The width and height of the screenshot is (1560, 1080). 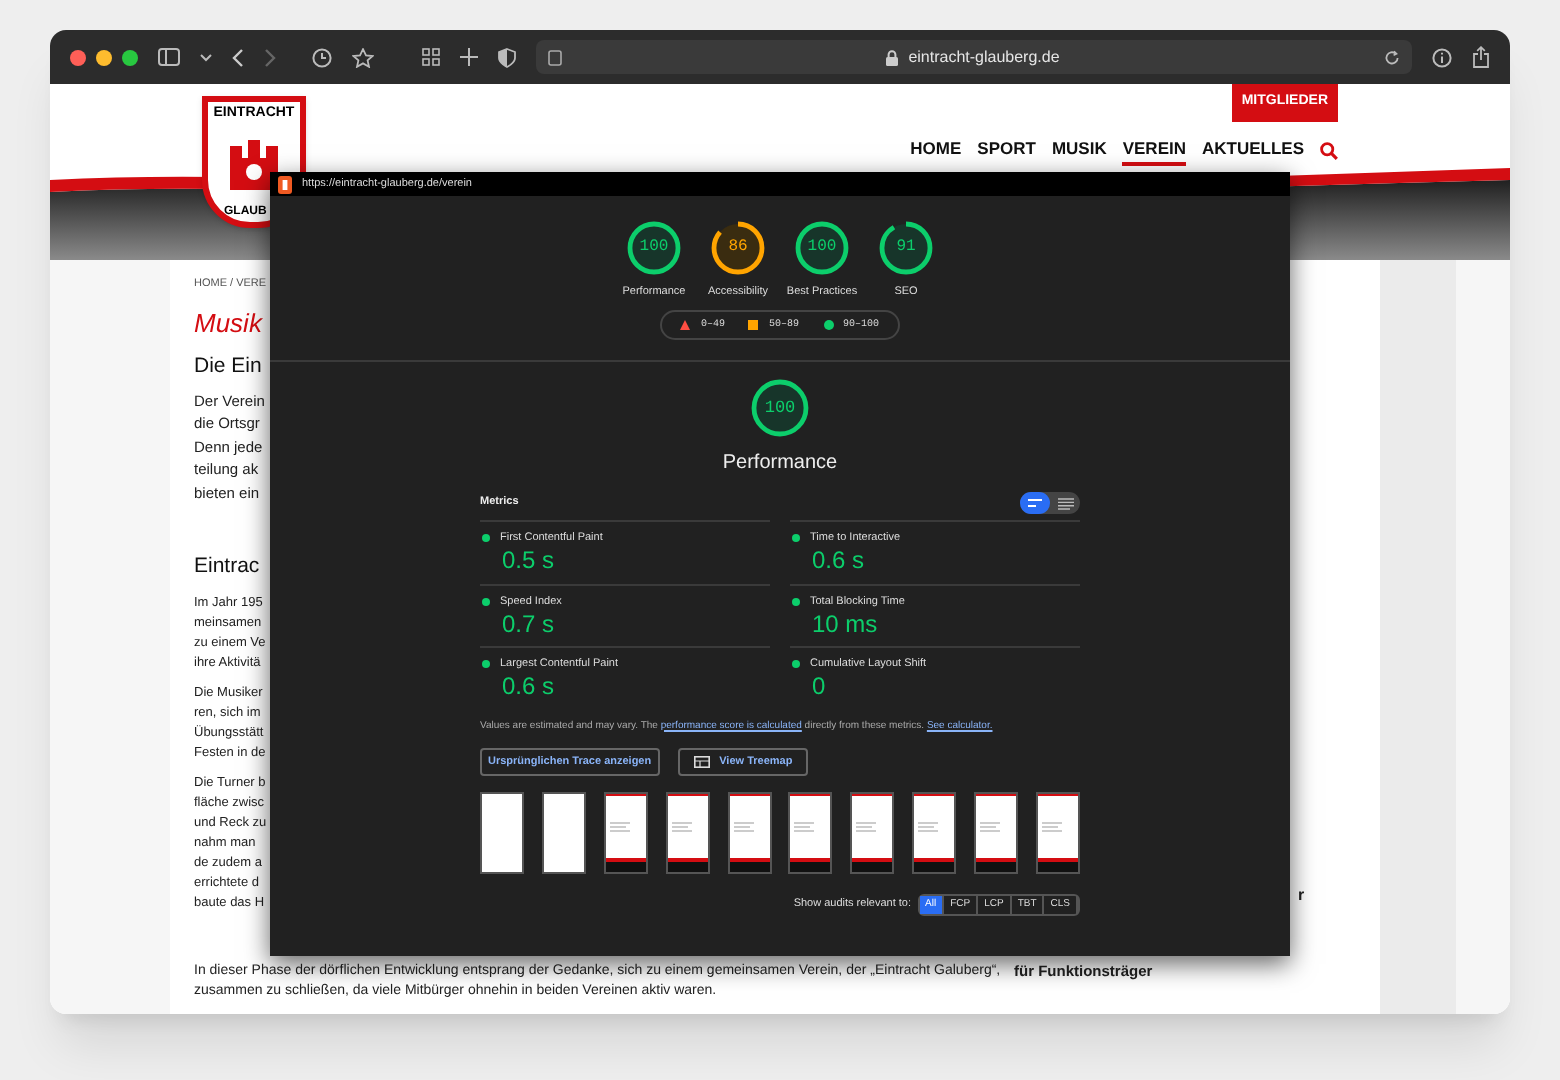 What do you see at coordinates (845, 623) in the screenshot?
I see `metric-value: 10 ms` at bounding box center [845, 623].